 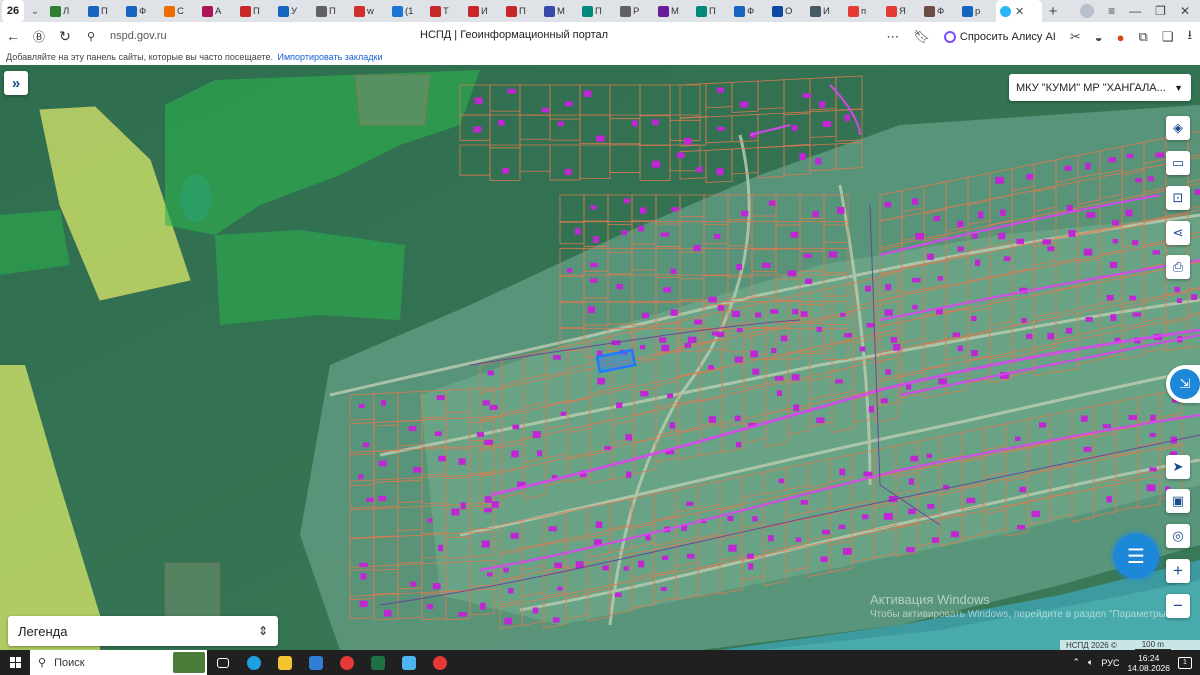 What do you see at coordinates (1189, 37) in the screenshot?
I see `downloads-icon: ⭳` at bounding box center [1189, 37].